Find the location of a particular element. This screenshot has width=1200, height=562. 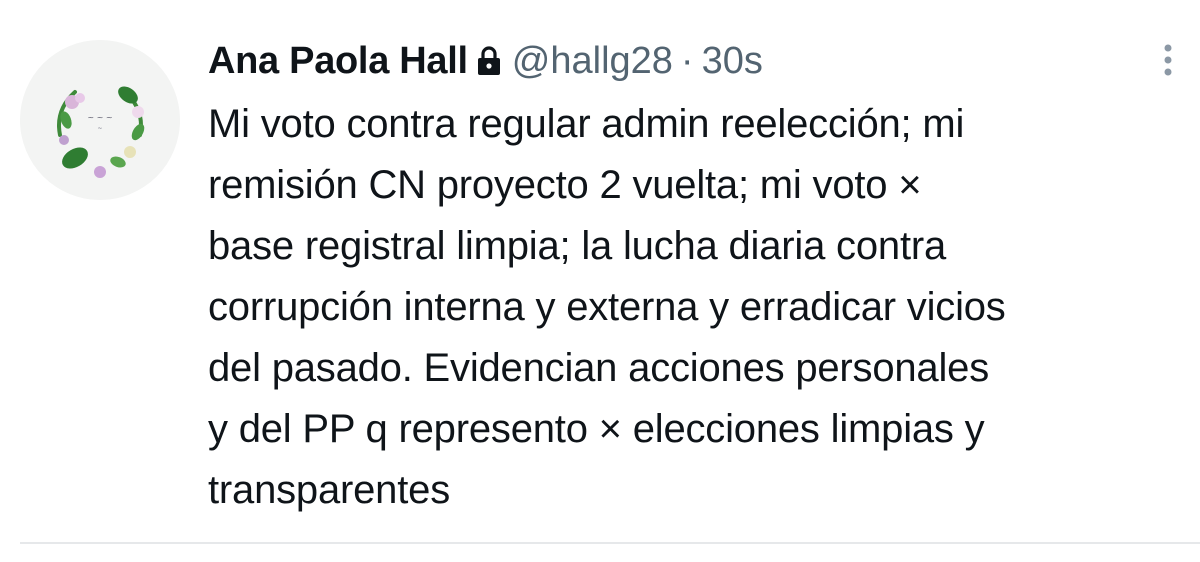

tweet-text-line: transparentes is located at coordinates (329, 490).